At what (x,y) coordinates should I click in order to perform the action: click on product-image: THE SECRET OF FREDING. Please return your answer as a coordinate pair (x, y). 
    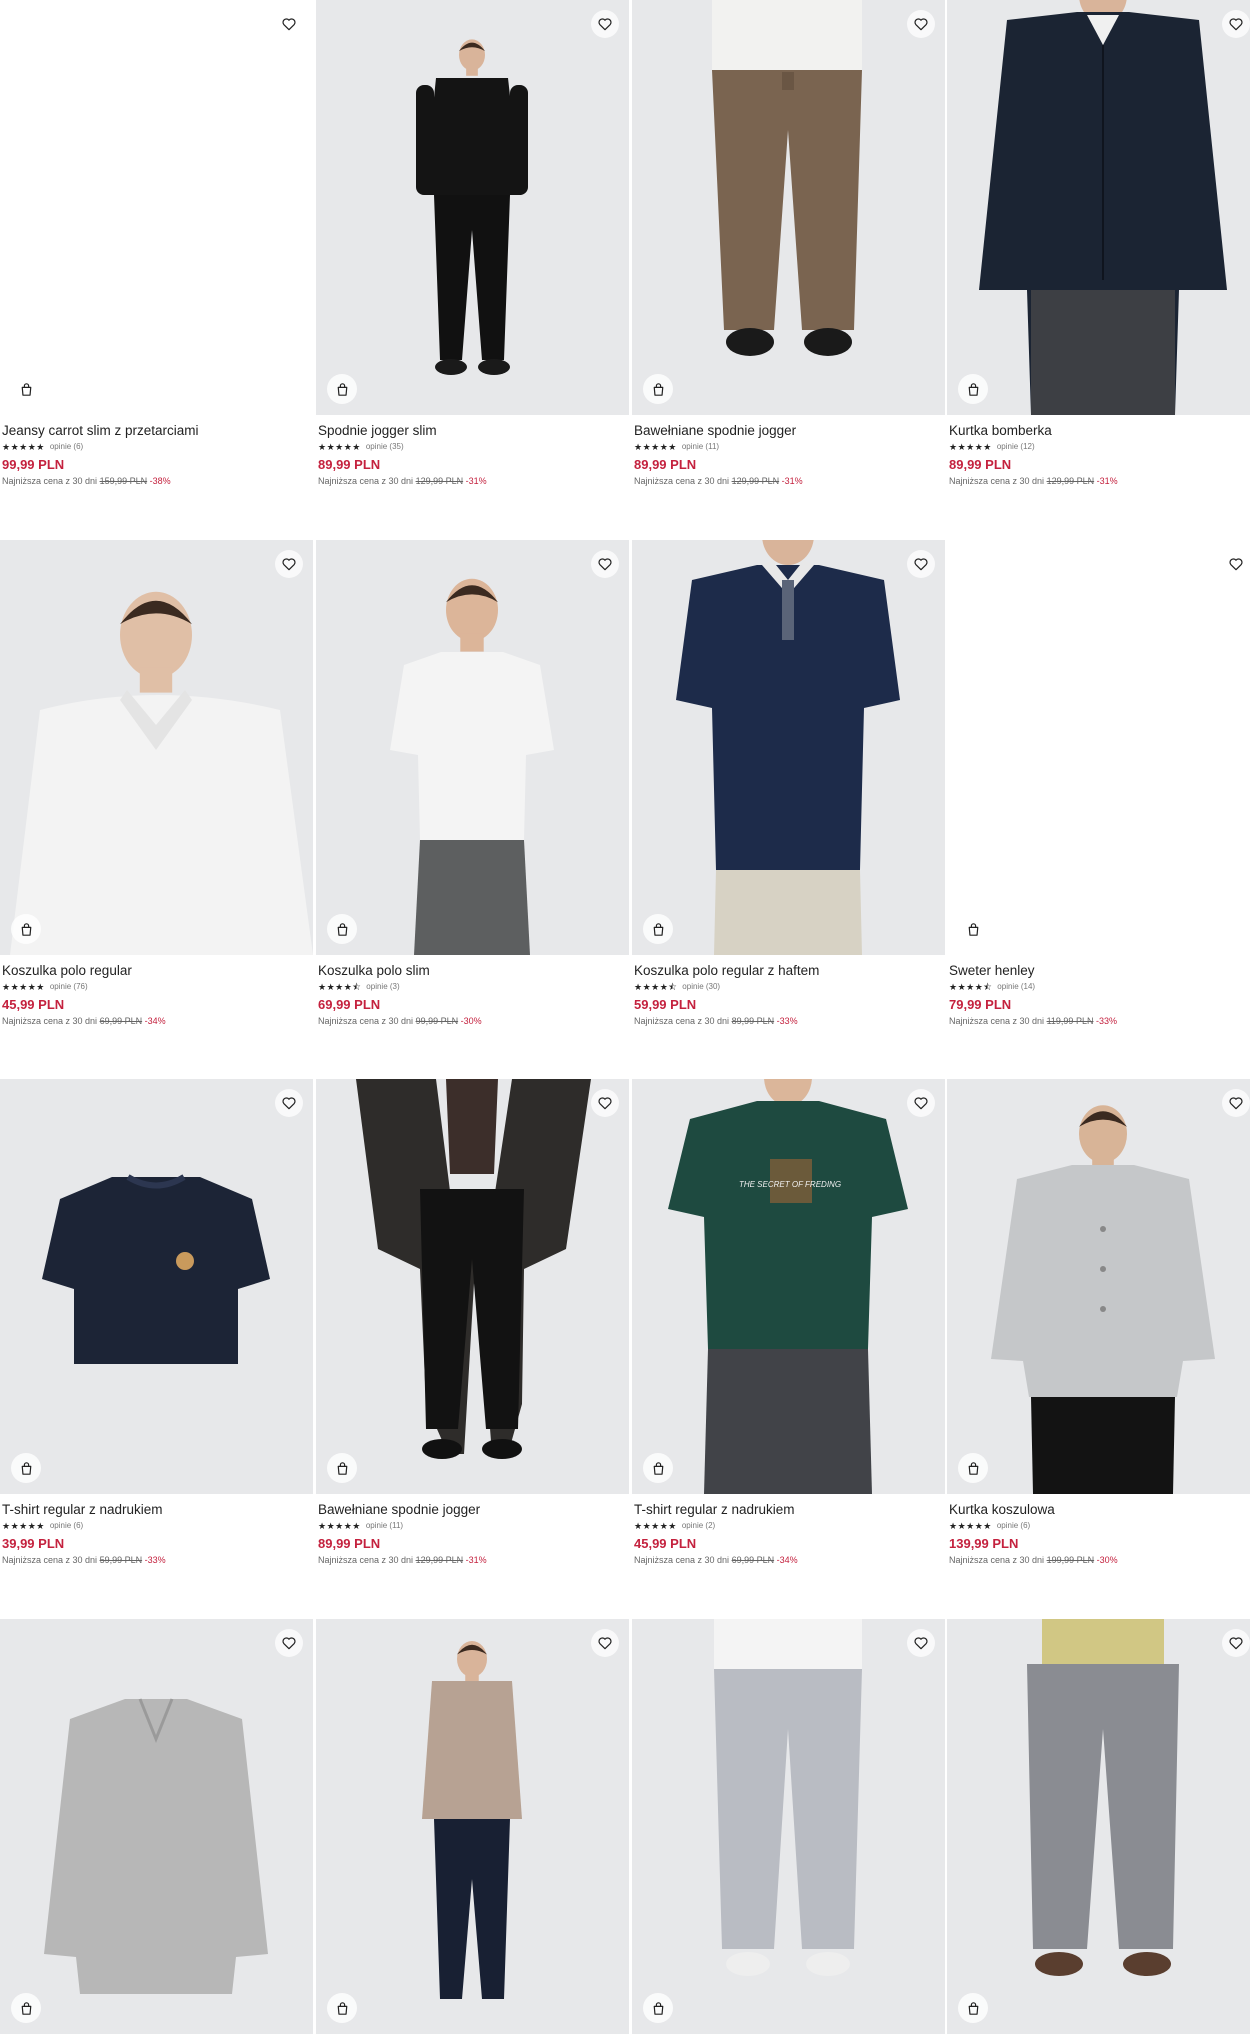
    Looking at the image, I should click on (788, 1286).